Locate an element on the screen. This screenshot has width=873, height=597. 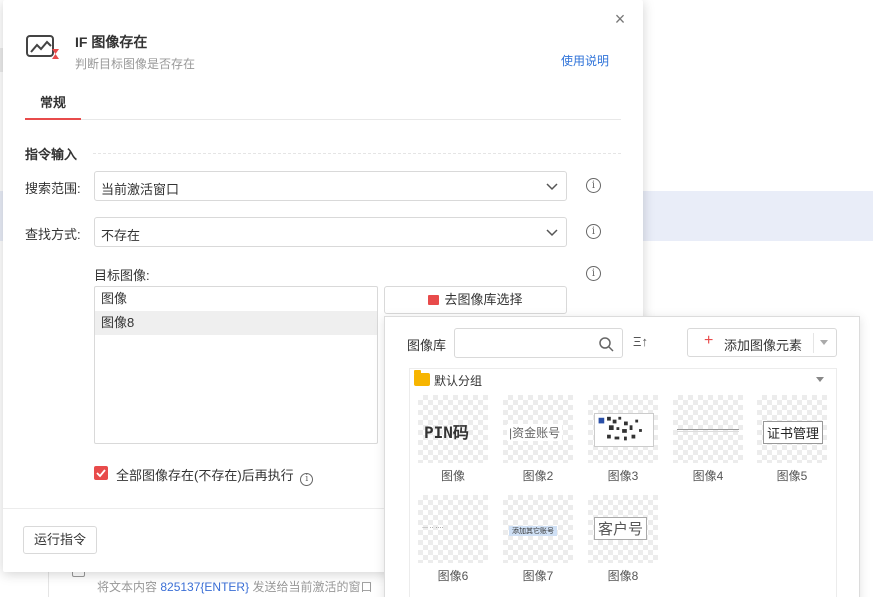
summary-highlight: 825137{ENTER} is located at coordinates (205, 587).